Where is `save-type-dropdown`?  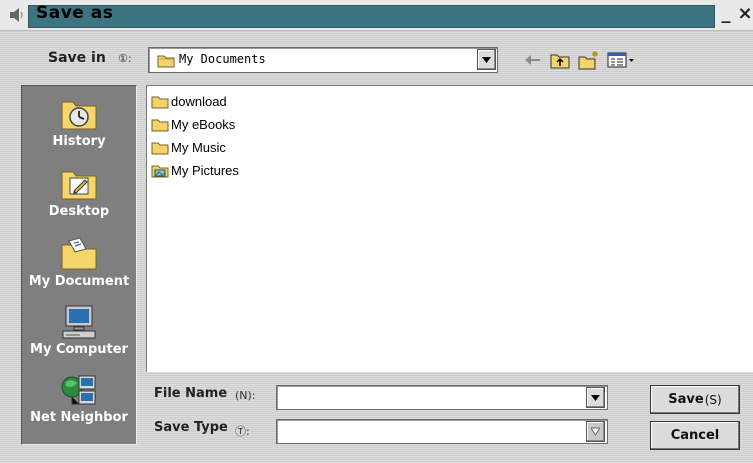 save-type-dropdown is located at coordinates (442, 431).